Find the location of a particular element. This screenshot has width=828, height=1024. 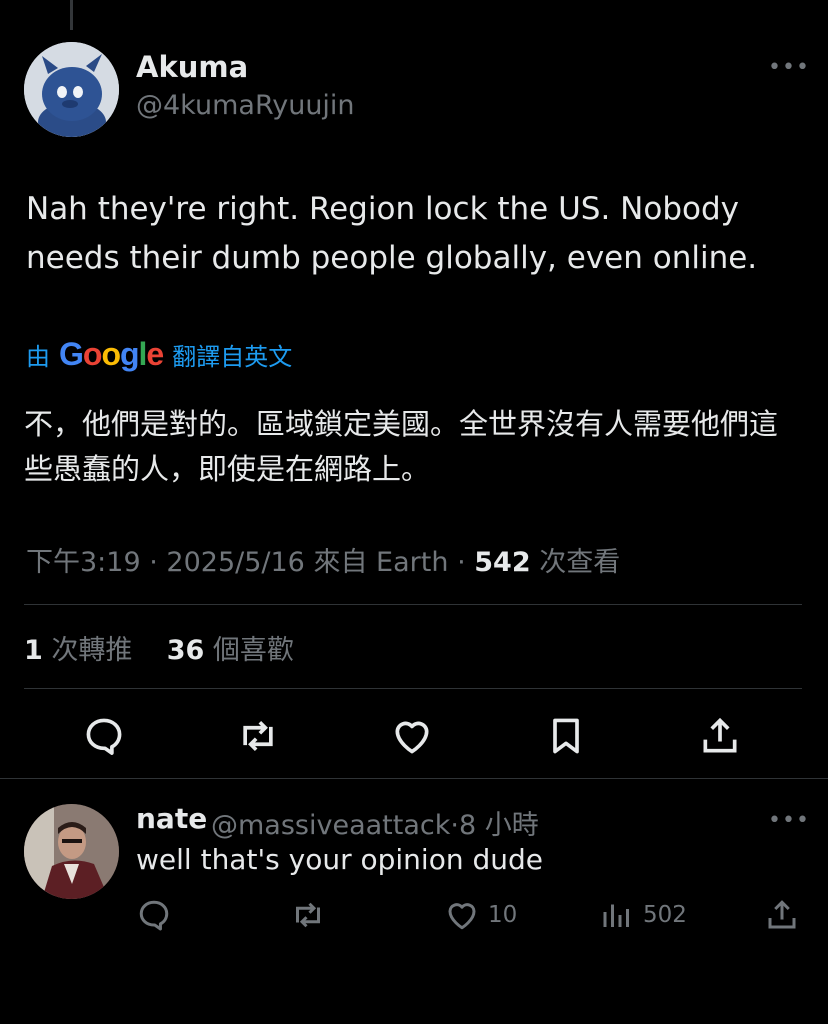

avatar is located at coordinates (71, 89).